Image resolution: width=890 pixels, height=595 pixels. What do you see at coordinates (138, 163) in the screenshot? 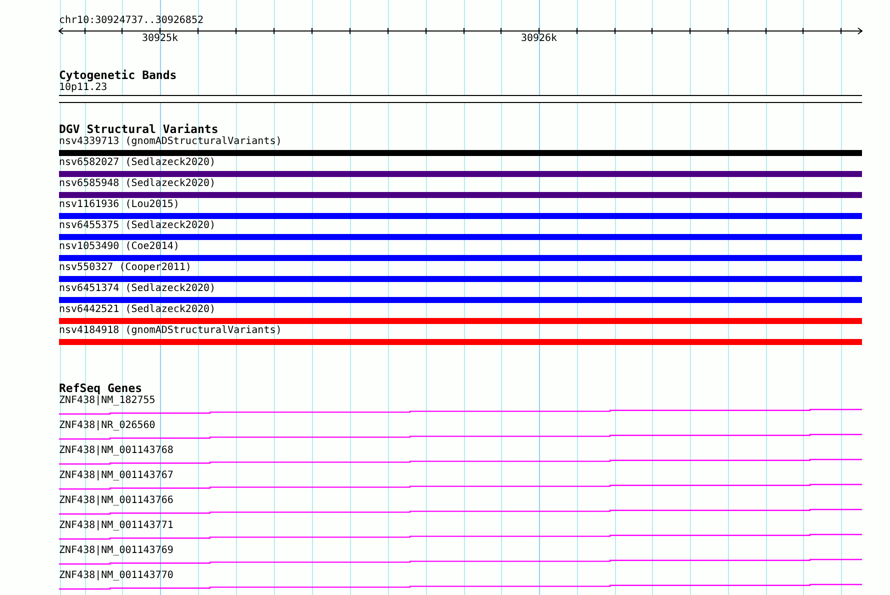
I see `variant-label: nsv6582027 (Sedlazeck2020)` at bounding box center [138, 163].